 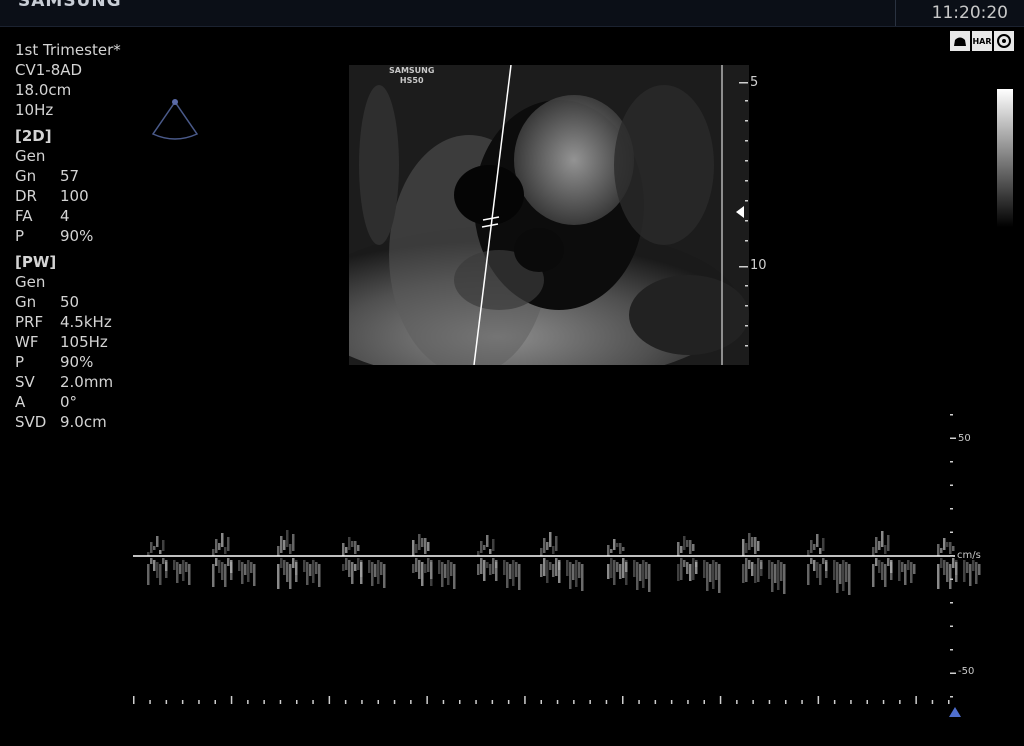 I want to click on probe-icon, so click(x=960, y=41).